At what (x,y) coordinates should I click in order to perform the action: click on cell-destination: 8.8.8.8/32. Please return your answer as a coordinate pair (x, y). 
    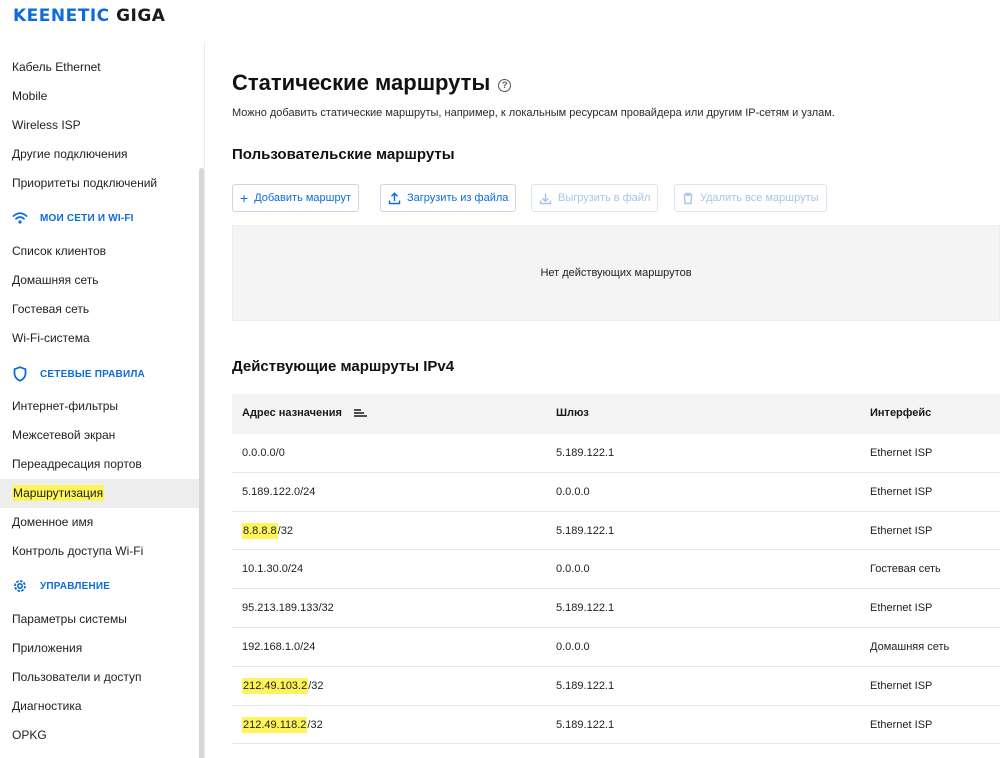
    Looking at the image, I should click on (267, 530).